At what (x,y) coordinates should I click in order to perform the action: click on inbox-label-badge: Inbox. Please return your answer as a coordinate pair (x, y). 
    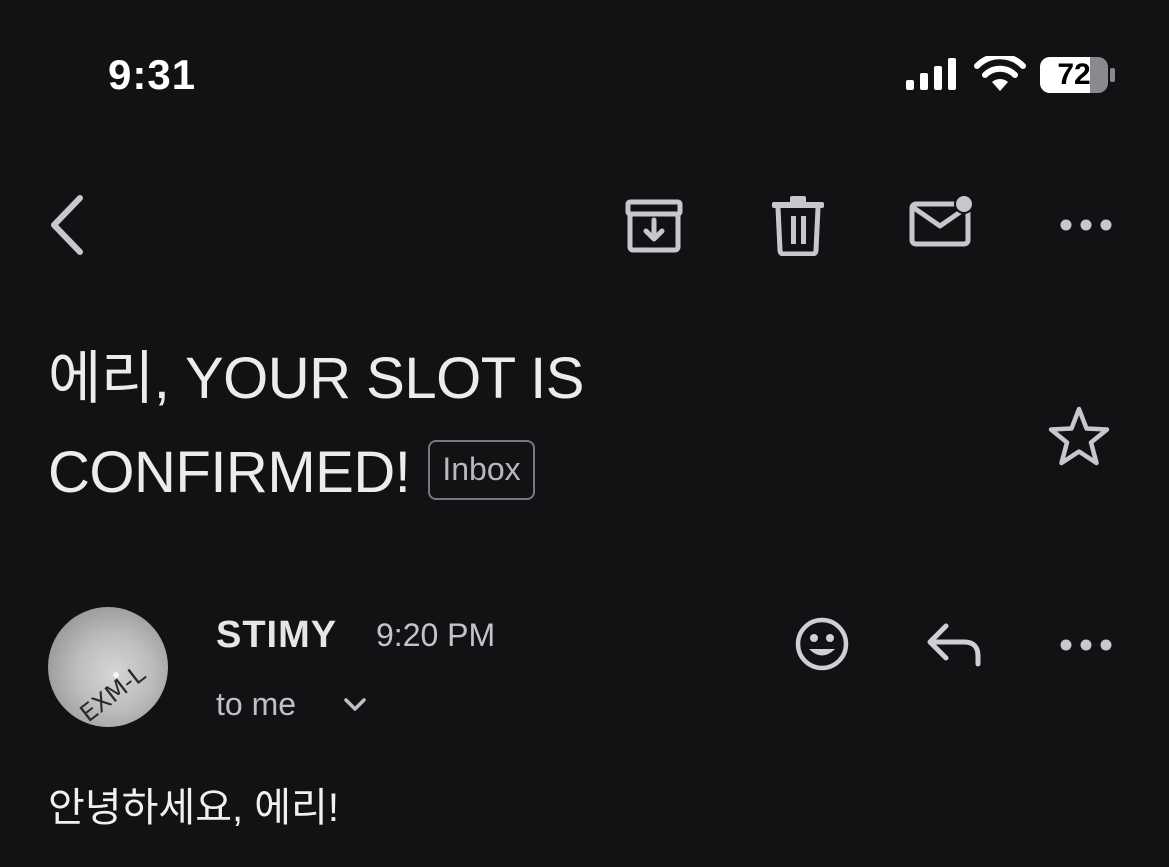
    Looking at the image, I should click on (481, 469).